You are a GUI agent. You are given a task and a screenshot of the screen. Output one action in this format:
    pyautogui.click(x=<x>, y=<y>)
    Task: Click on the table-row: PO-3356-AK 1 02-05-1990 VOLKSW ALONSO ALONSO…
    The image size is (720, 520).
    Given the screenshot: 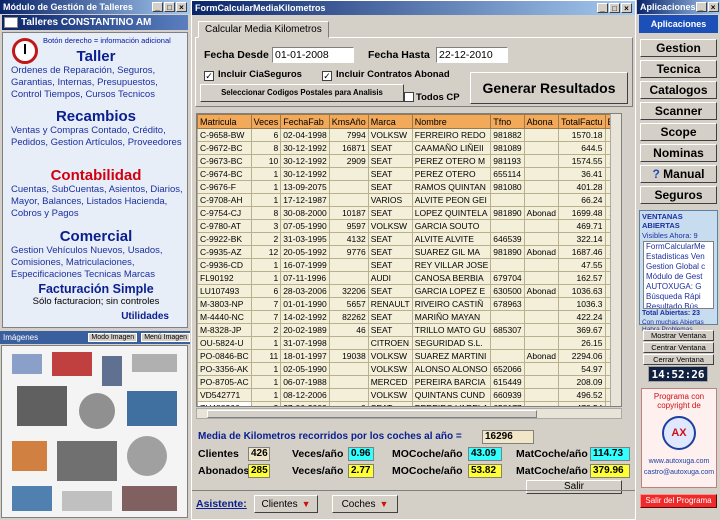 What is the action you would take?
    pyautogui.click(x=409, y=369)
    